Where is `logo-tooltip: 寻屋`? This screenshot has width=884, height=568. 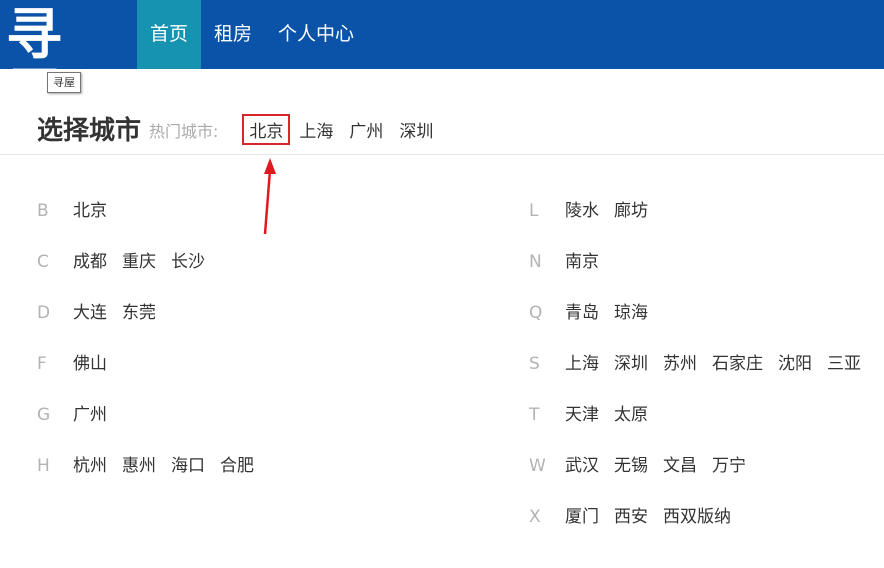
logo-tooltip: 寻屋 is located at coordinates (64, 82).